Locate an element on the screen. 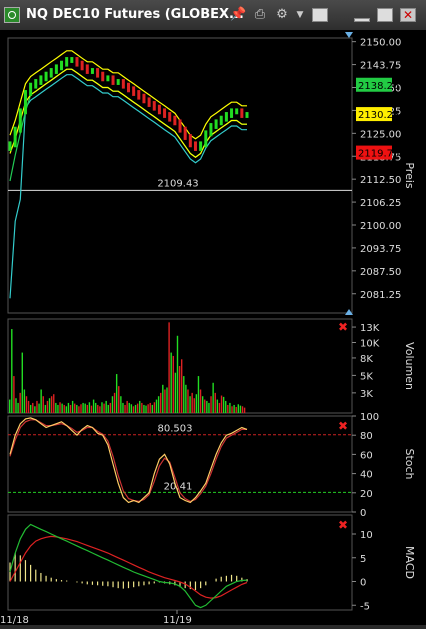  stoch-tick-label: 60 is located at coordinates (366, 455).